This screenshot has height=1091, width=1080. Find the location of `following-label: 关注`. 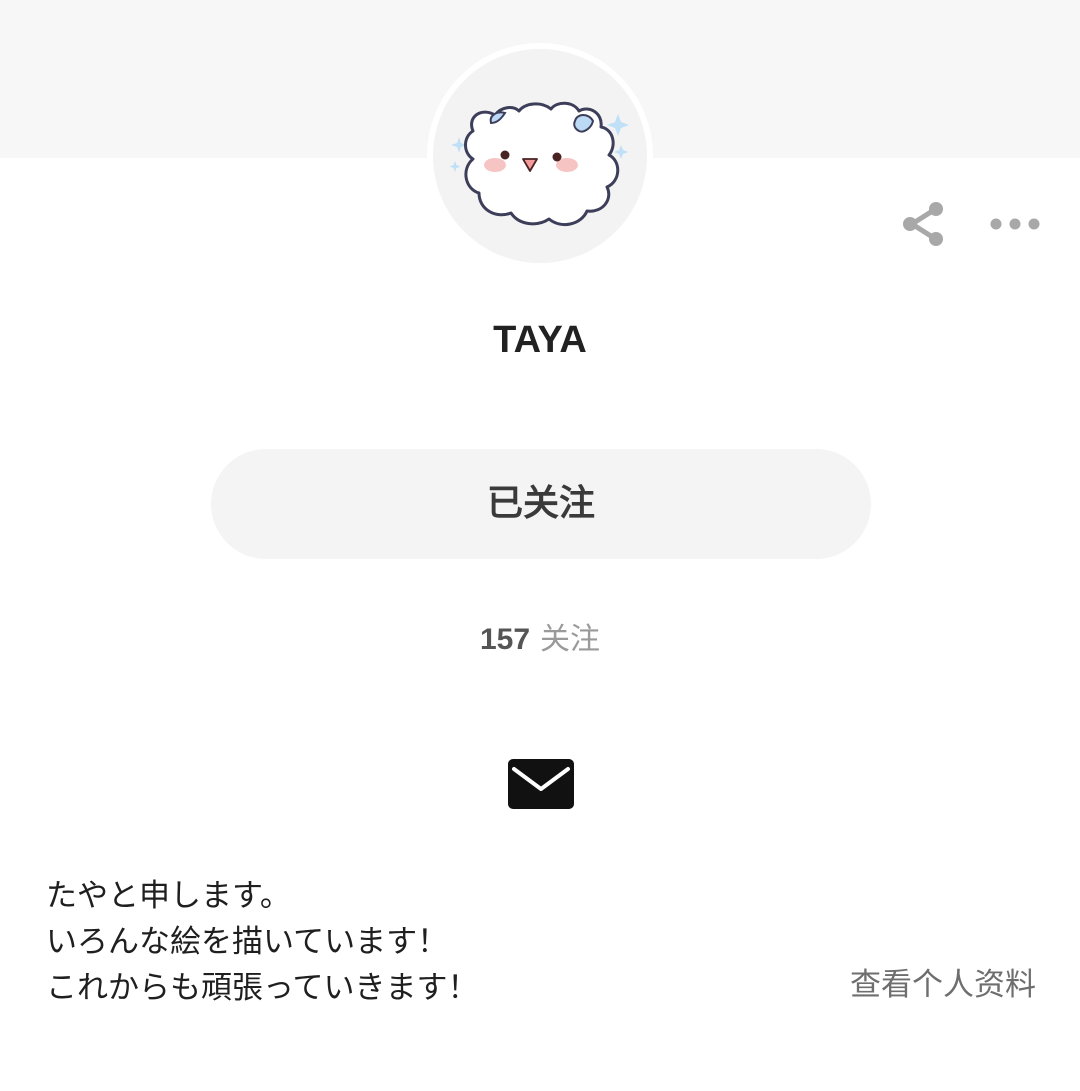

following-label: 关注 is located at coordinates (570, 639).